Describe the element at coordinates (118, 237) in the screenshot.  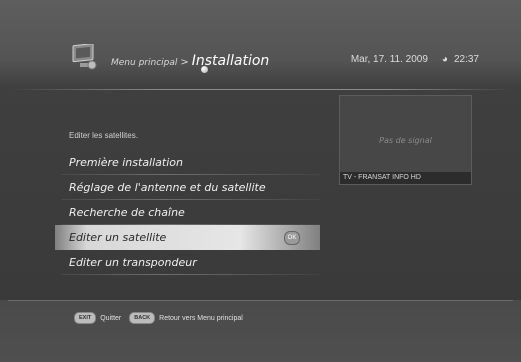
I see `menu-item-label: Editer un satellite` at that location.